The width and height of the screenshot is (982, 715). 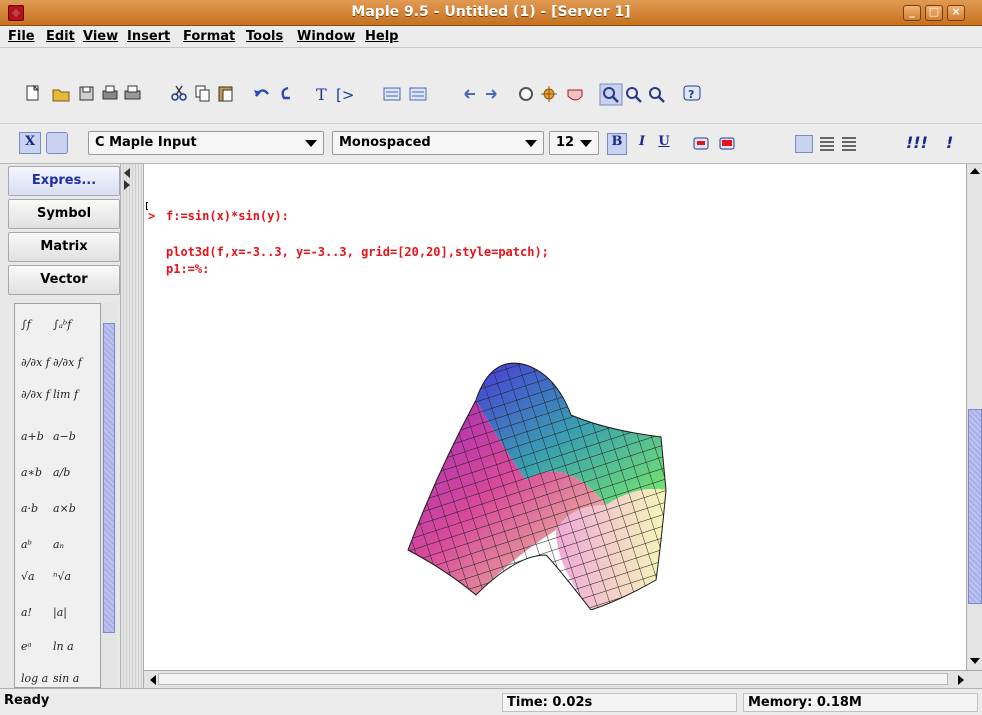 What do you see at coordinates (860, 702) in the screenshot?
I see `memory-readout: Memory: 0.18M` at bounding box center [860, 702].